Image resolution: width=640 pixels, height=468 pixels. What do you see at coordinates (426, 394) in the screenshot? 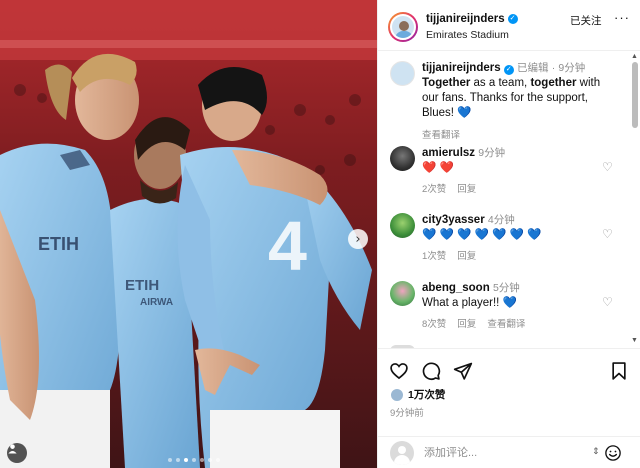
I see `like-count: 1万次赞` at bounding box center [426, 394].